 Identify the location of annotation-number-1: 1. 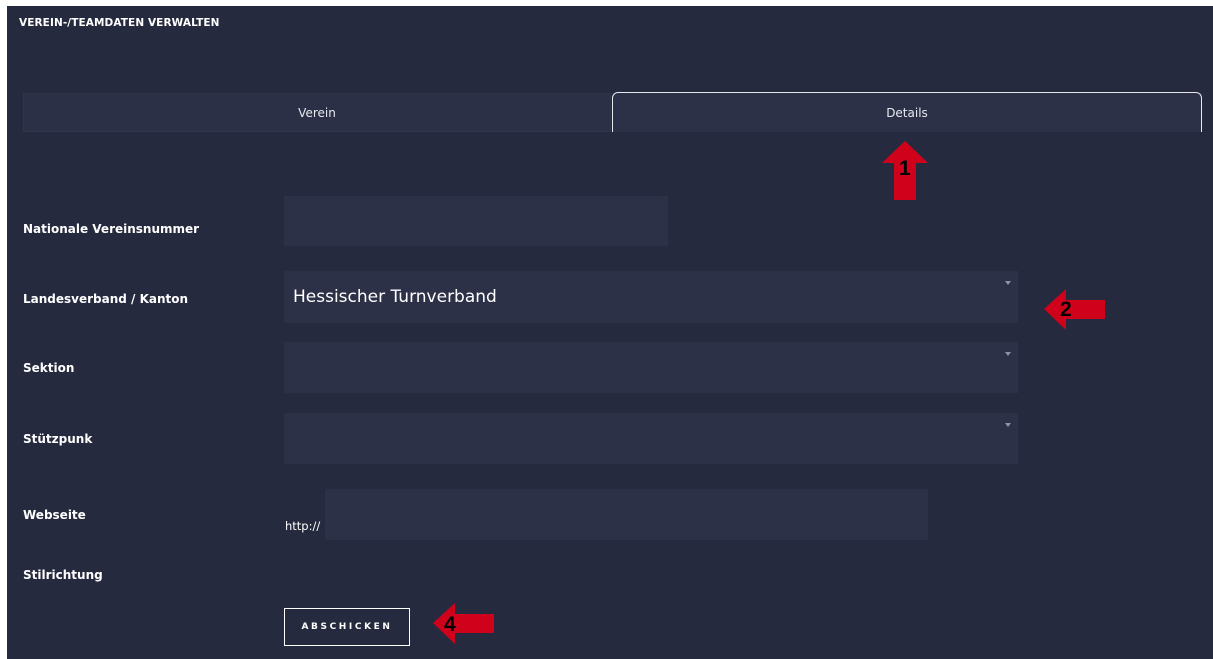
(905, 168).